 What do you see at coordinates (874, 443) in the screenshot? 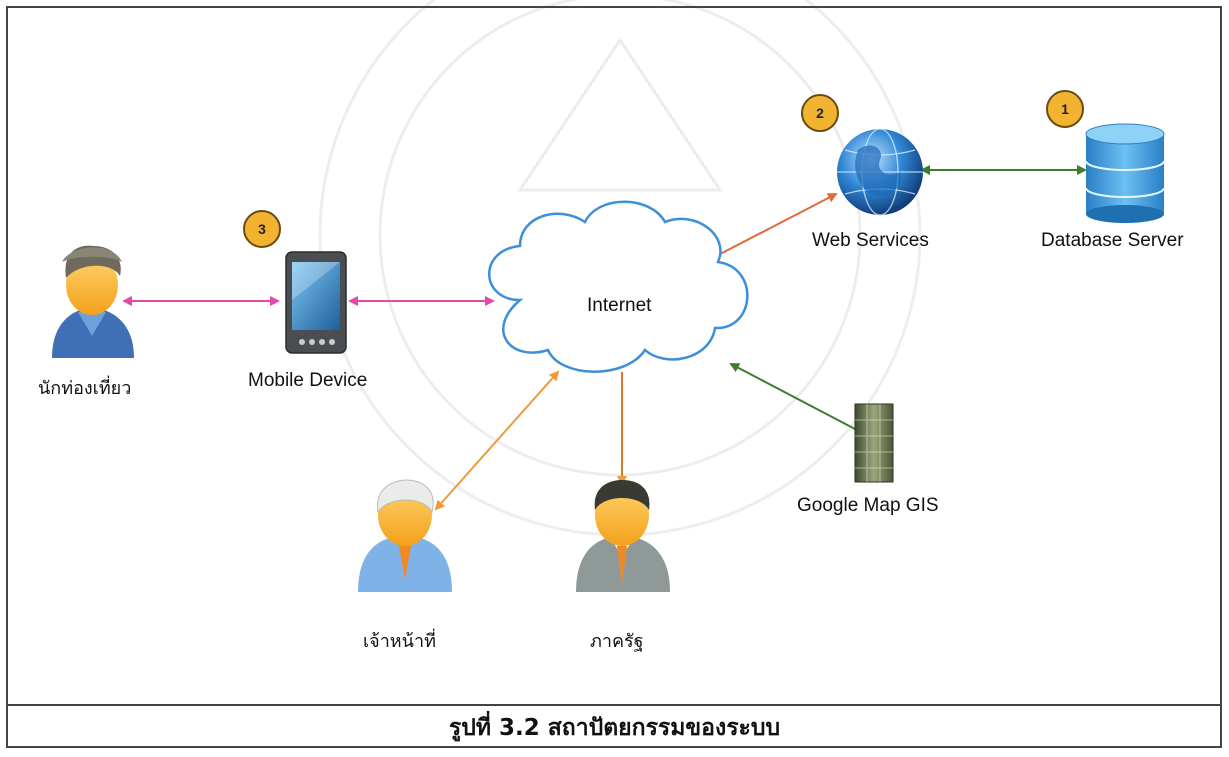
I see `google-map-building-icon` at bounding box center [874, 443].